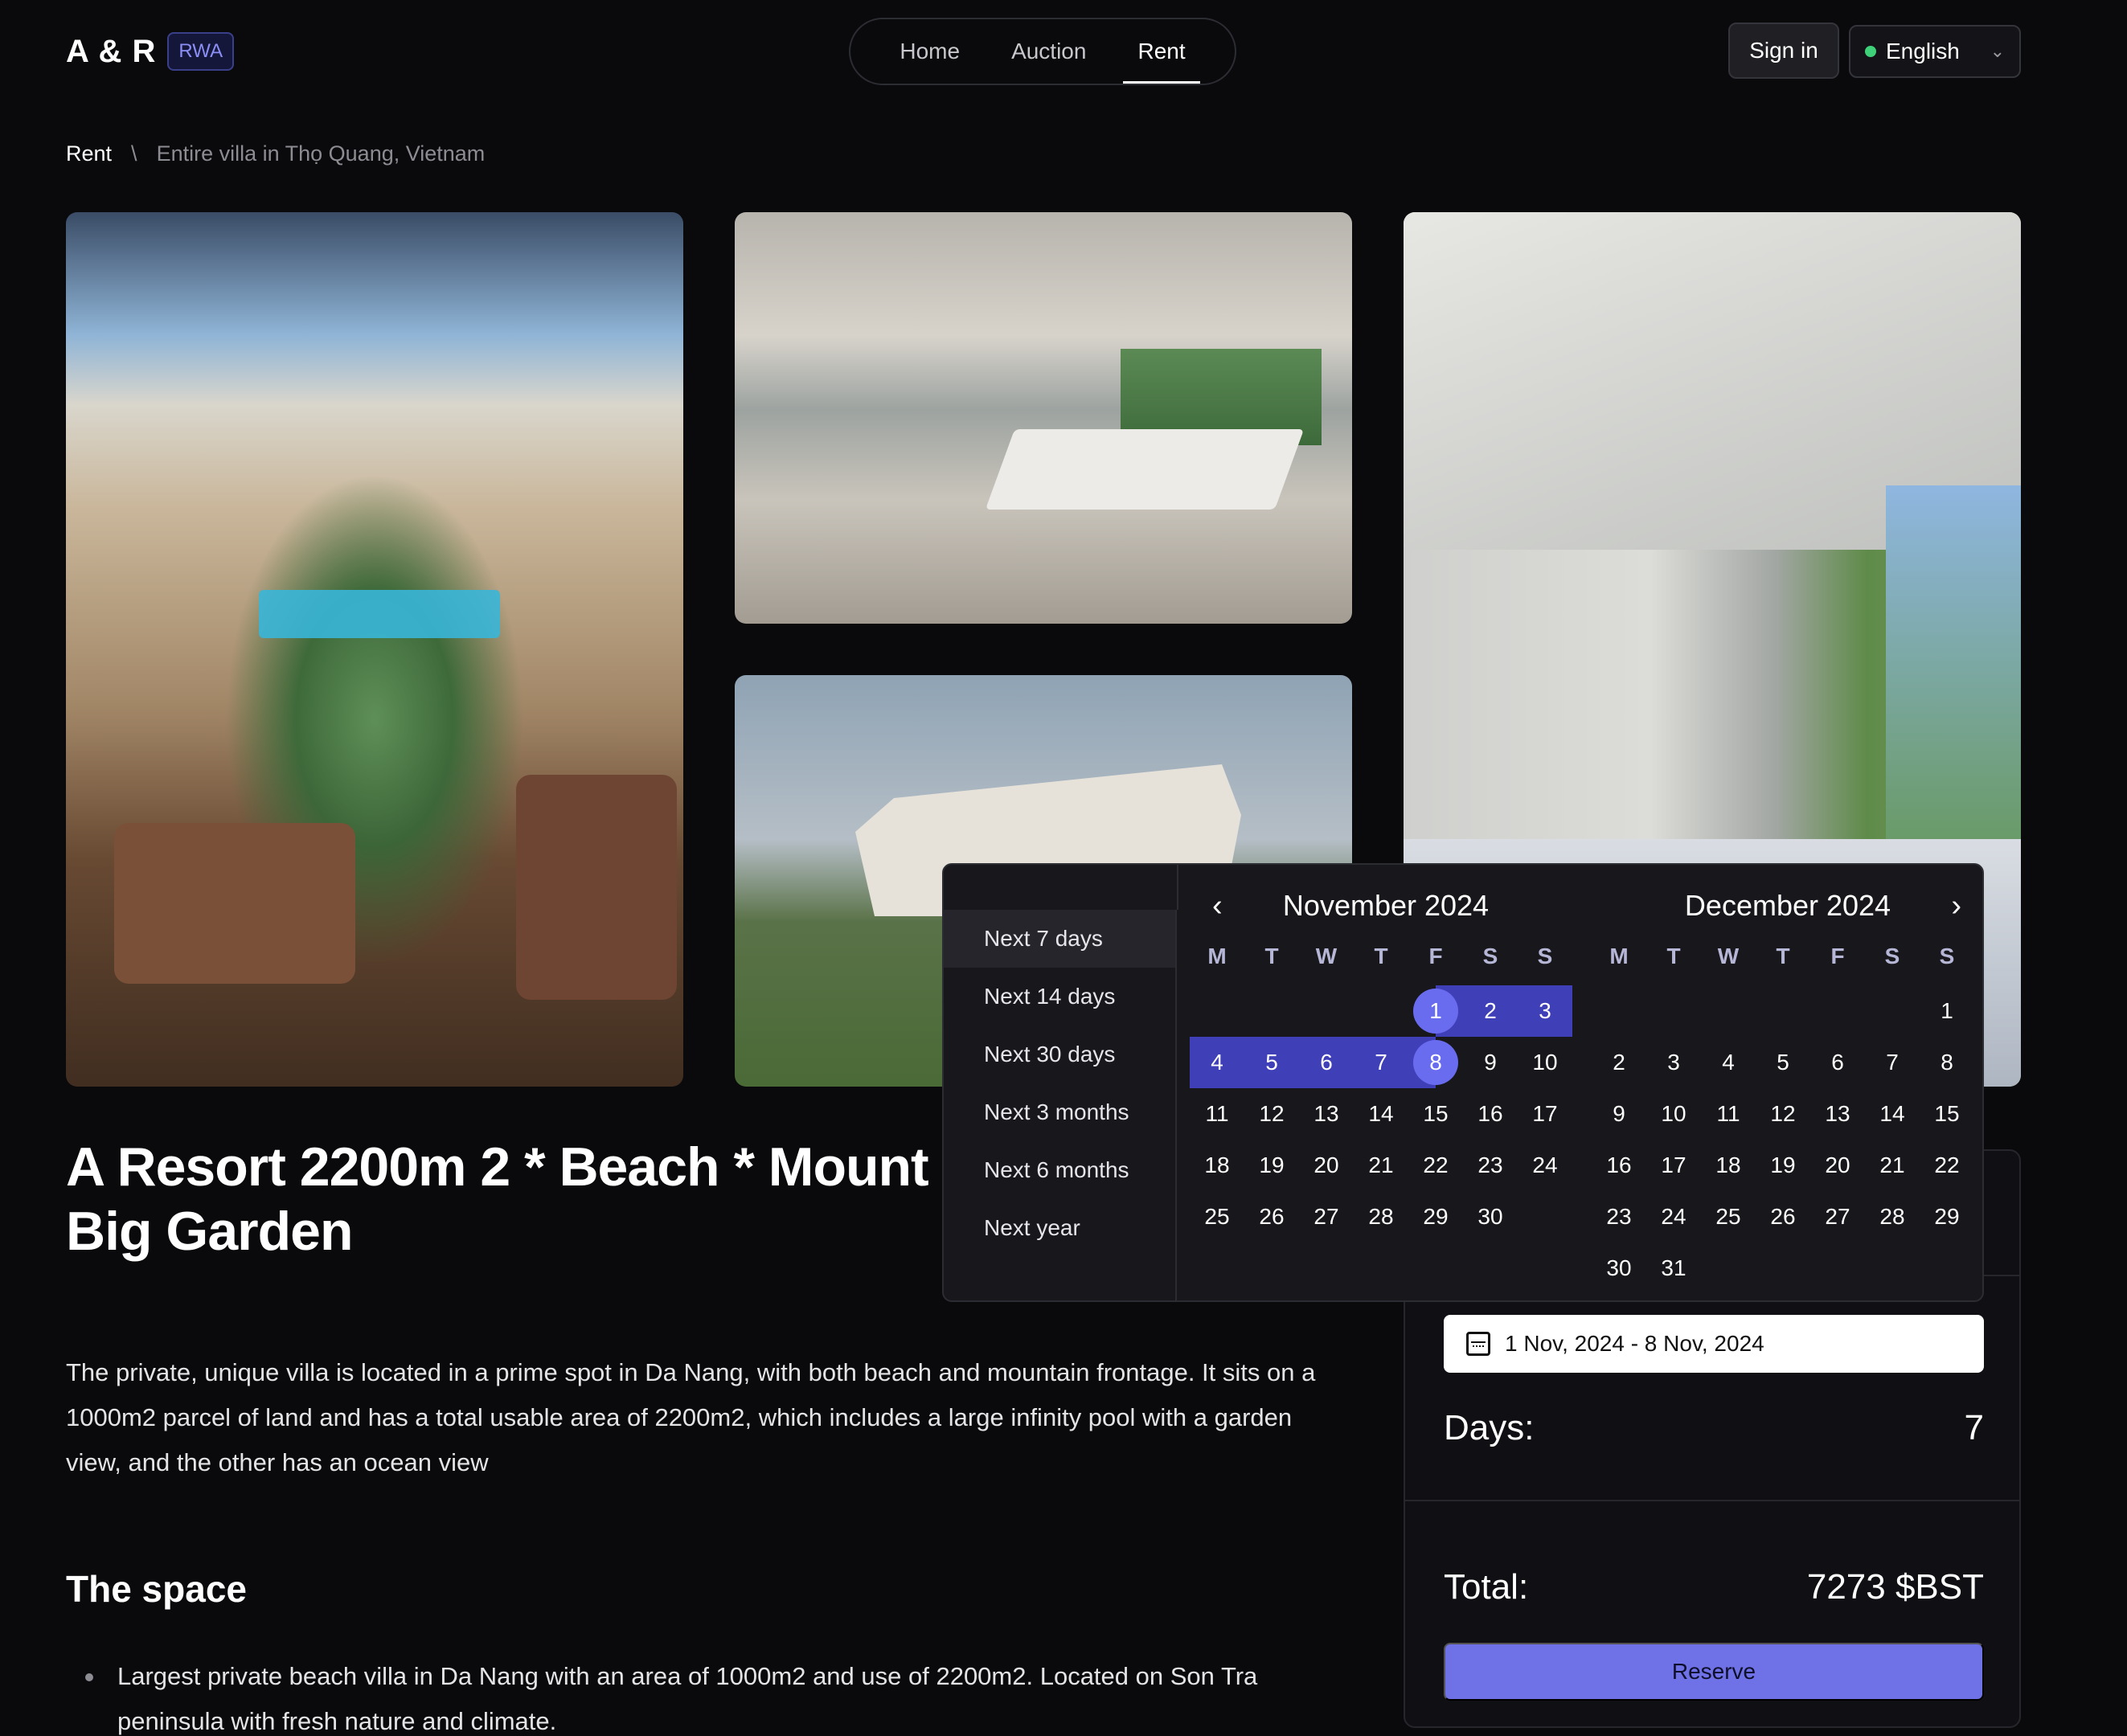 This screenshot has height=1736, width=2127. What do you see at coordinates (1059, 1112) in the screenshot?
I see `preset-next-3-months: Next 3 months` at bounding box center [1059, 1112].